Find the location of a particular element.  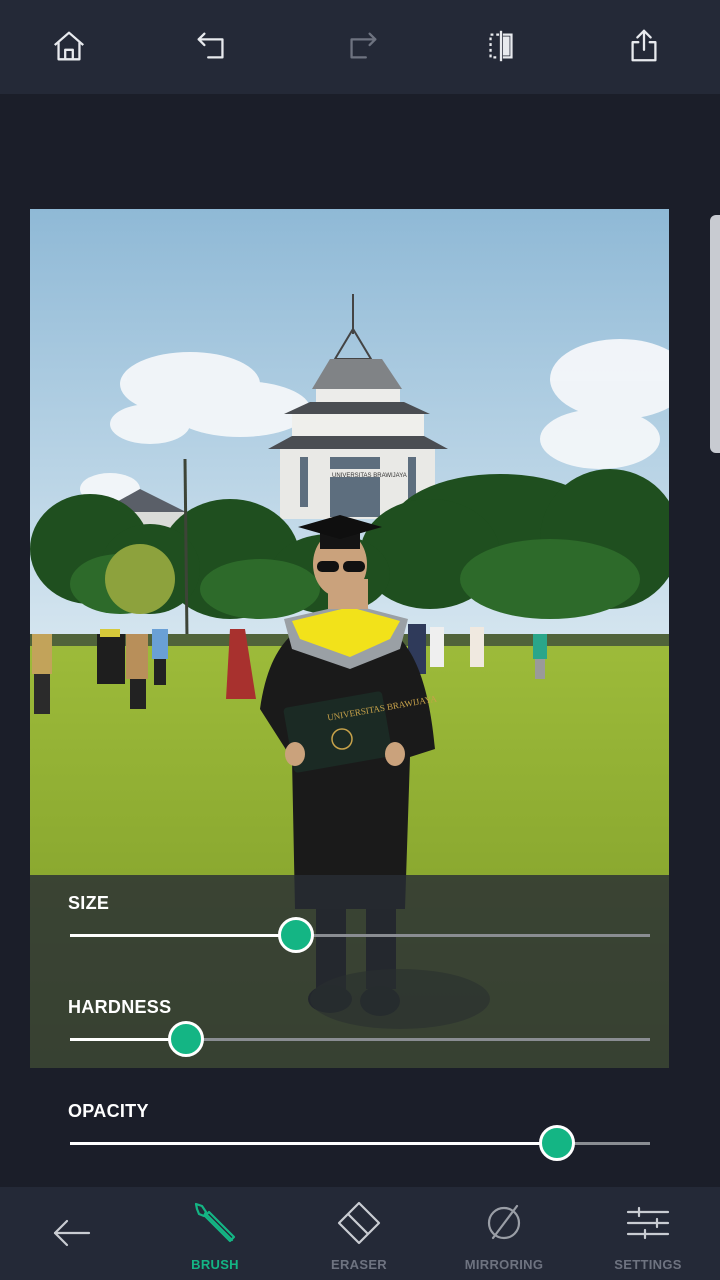

settings-label: SETTINGS is located at coordinates (648, 1264).